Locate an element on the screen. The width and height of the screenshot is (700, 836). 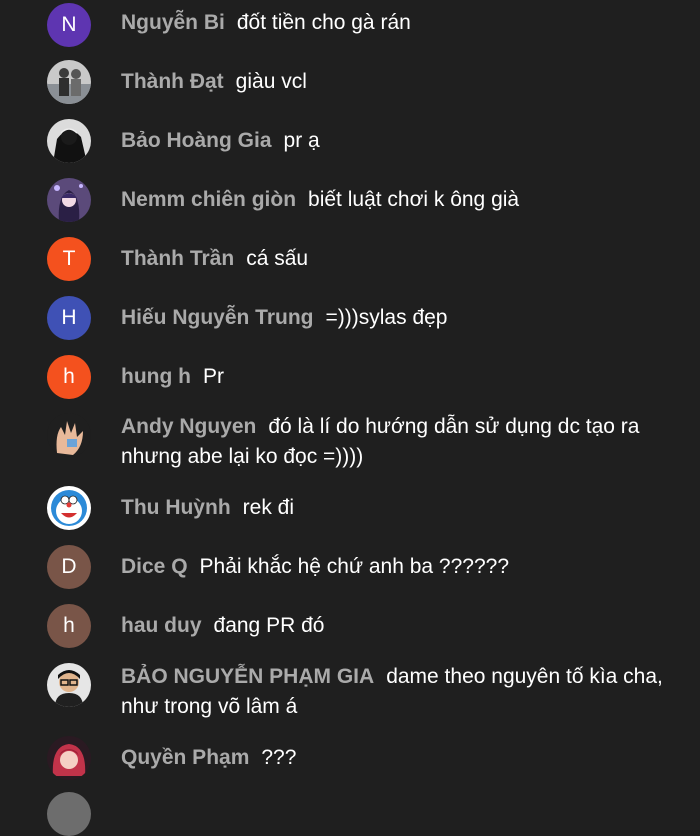
avatar-letter: T is located at coordinates (69, 258).